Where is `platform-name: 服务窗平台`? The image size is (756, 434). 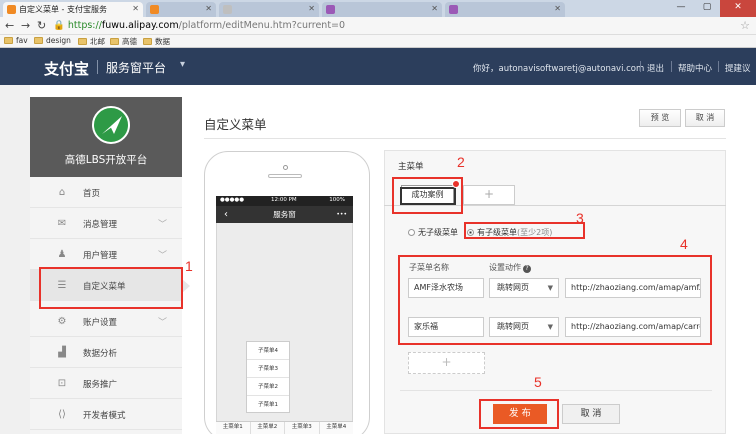
platform-name: 服务窗平台 is located at coordinates (136, 68).